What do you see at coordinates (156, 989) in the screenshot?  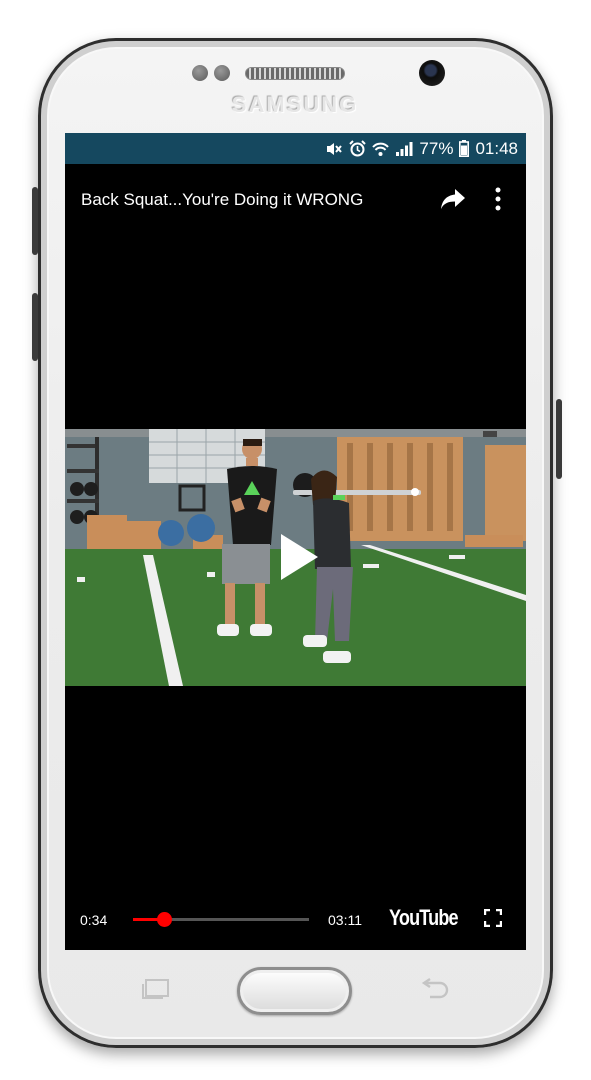 I see `recent-apps-icon` at bounding box center [156, 989].